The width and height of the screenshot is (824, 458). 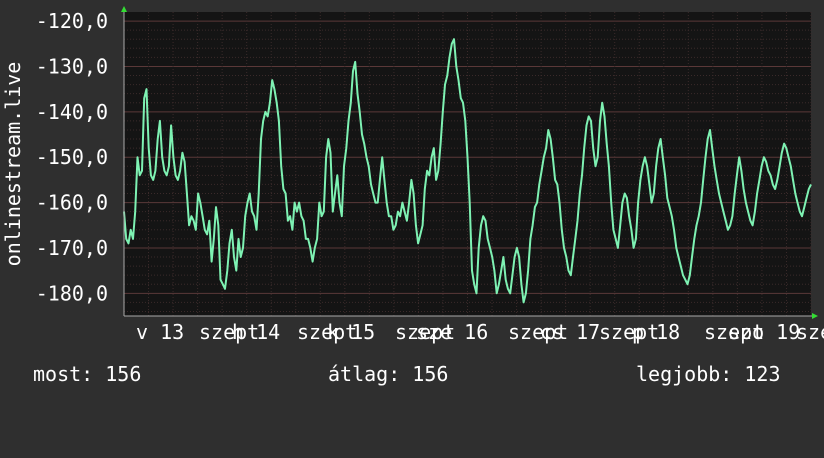 What do you see at coordinates (388, 374) in the screenshot?
I see `stat-average: átlag: 156` at bounding box center [388, 374].